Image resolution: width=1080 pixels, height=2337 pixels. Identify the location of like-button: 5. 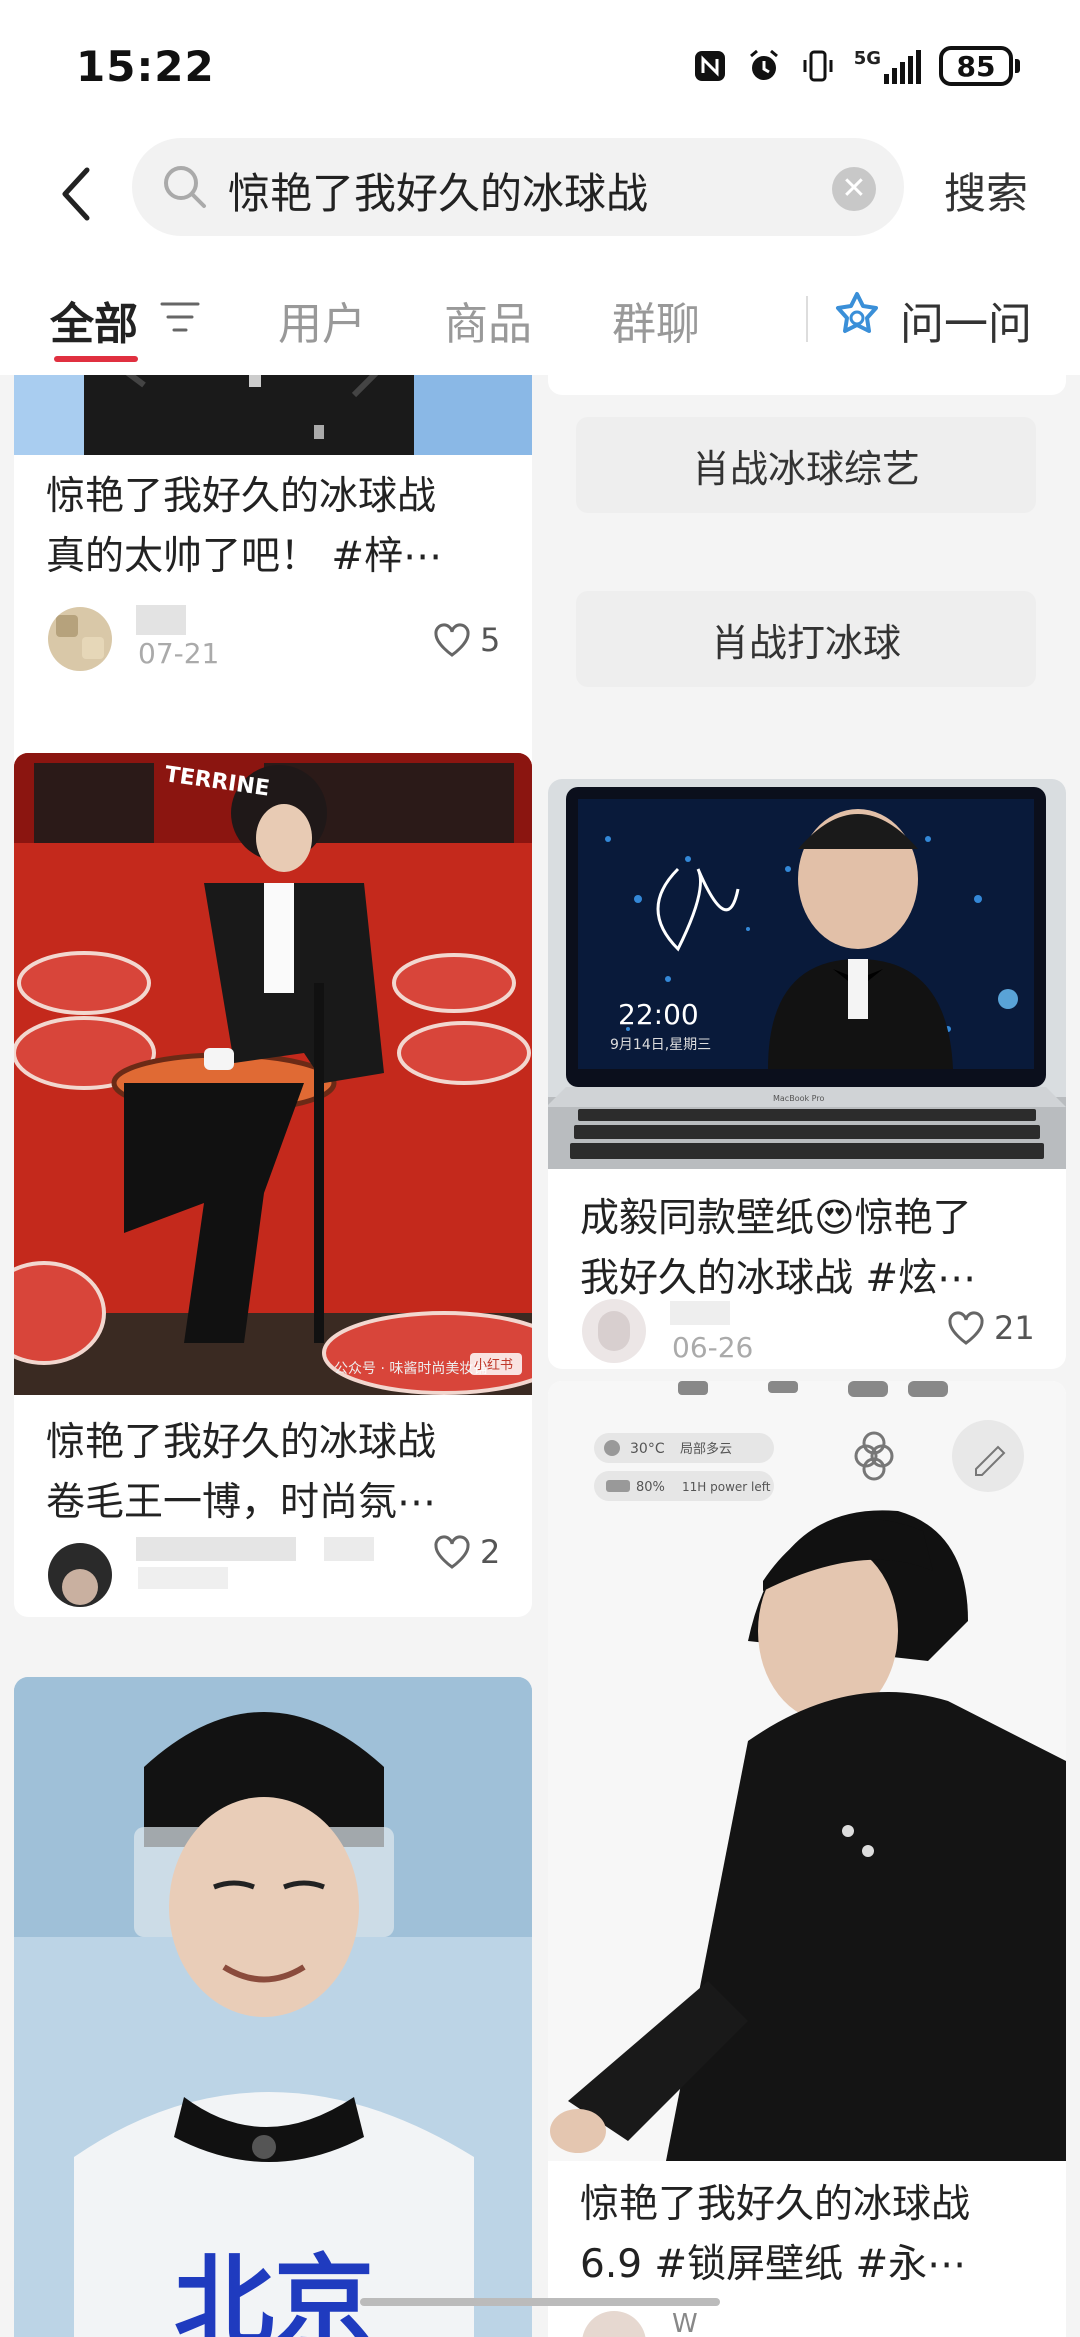
(467, 640).